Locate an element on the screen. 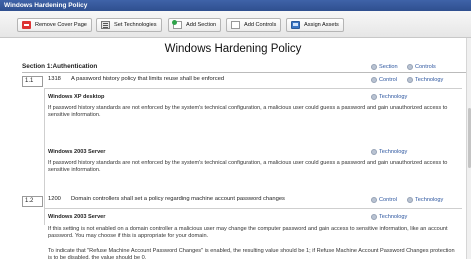 This screenshot has width=471, height=259. control-number: 1318 is located at coordinates (54, 79).